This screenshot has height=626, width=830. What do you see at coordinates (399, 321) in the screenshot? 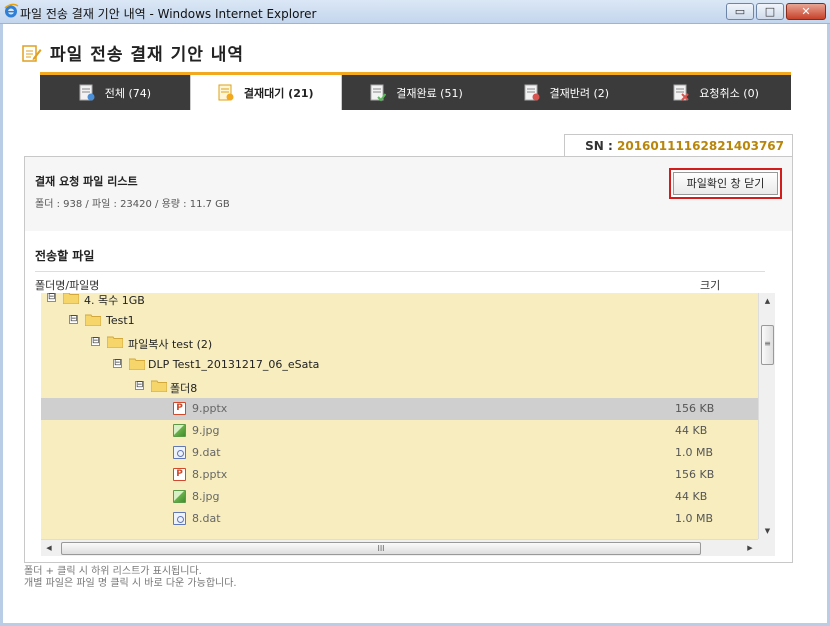
I see `tree-folder-row: ⊟ Test1` at bounding box center [399, 321].